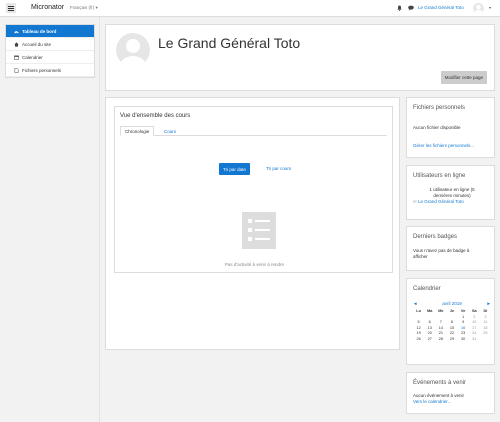 This screenshot has height=422, width=500. I want to click on calendar-day: 1, so click(463, 317).